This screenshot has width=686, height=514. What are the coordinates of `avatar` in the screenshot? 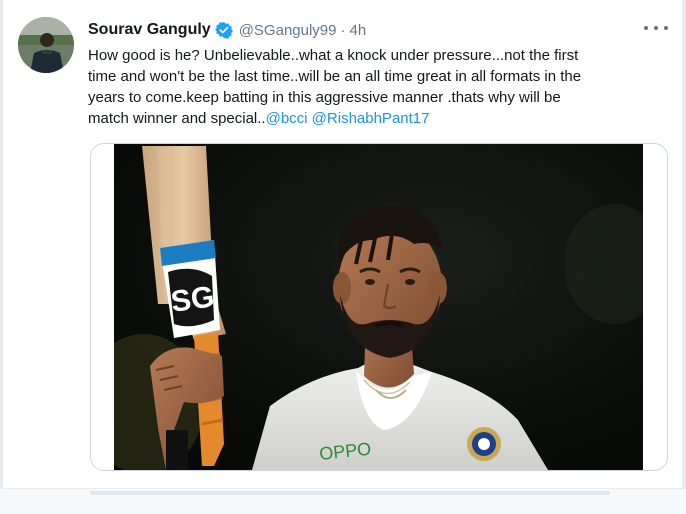 It's located at (46, 45).